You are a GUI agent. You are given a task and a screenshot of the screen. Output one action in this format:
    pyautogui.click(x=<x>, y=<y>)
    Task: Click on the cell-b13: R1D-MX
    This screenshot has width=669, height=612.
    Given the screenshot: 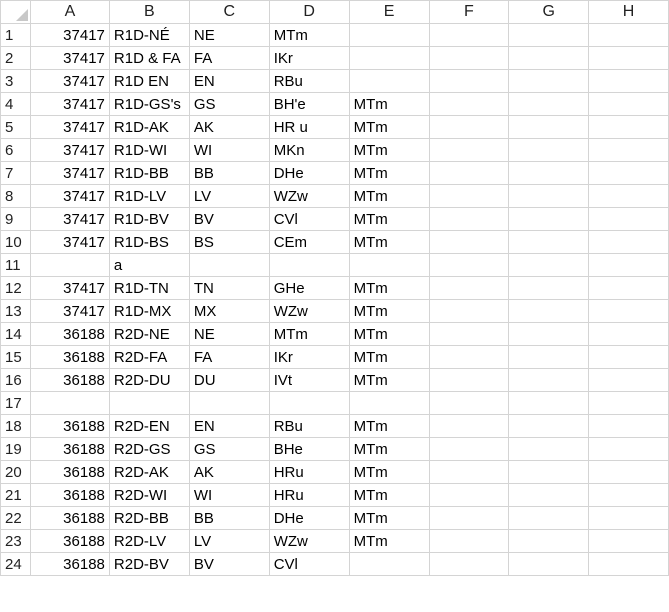 What is the action you would take?
    pyautogui.click(x=149, y=311)
    